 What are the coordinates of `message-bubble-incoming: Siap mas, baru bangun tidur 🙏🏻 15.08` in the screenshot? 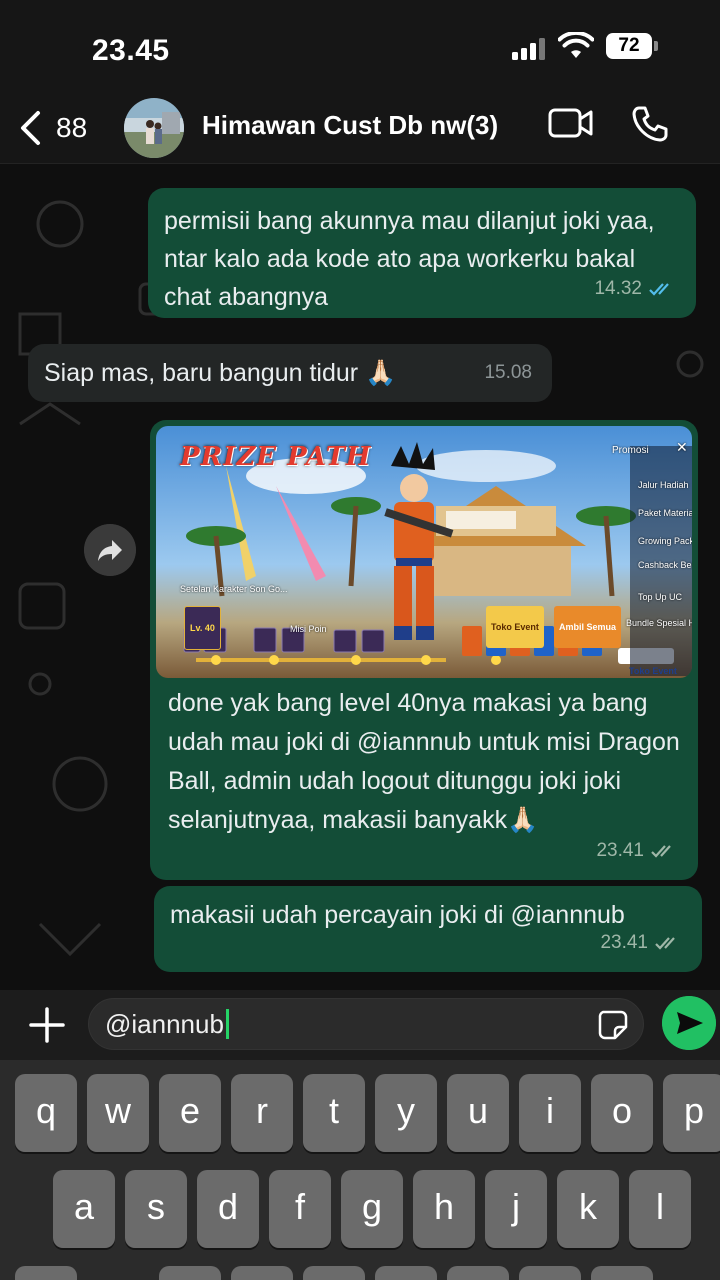 It's located at (290, 373).